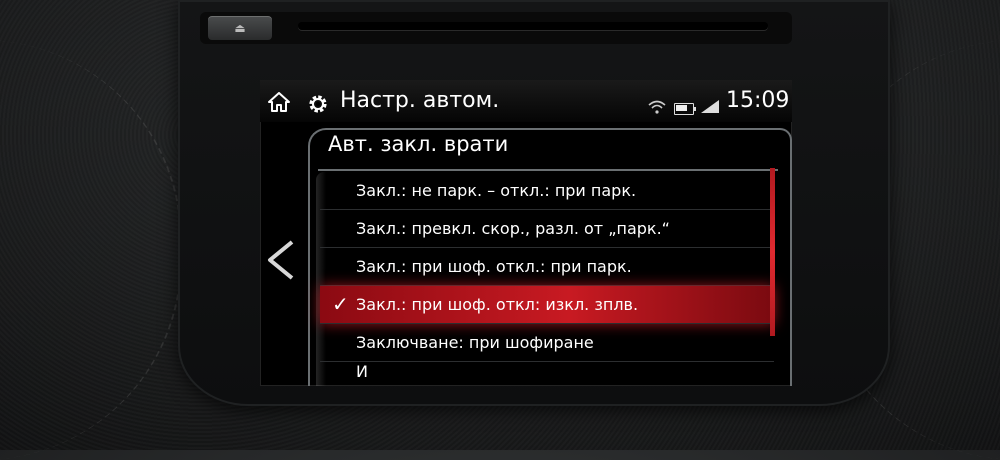 This screenshot has width=1000, height=460. I want to click on battery-icon, so click(685, 109).